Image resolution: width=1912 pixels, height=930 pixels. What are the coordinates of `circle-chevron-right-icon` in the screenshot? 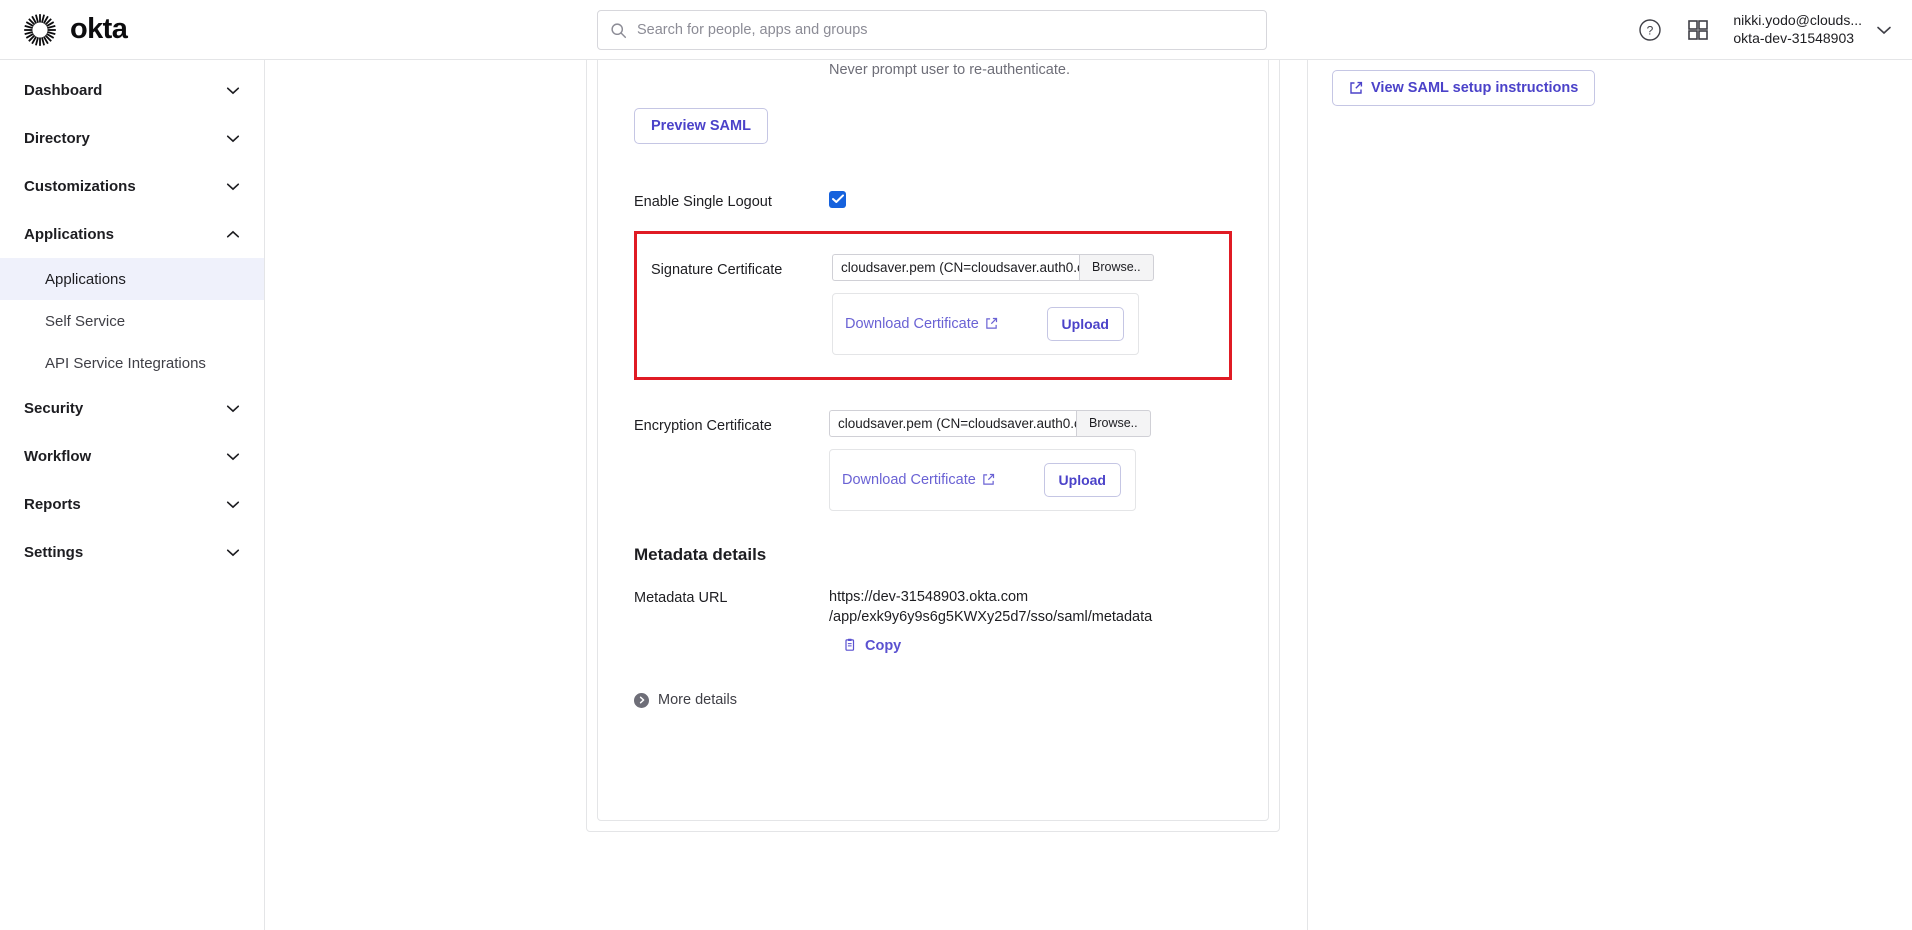 It's located at (641, 700).